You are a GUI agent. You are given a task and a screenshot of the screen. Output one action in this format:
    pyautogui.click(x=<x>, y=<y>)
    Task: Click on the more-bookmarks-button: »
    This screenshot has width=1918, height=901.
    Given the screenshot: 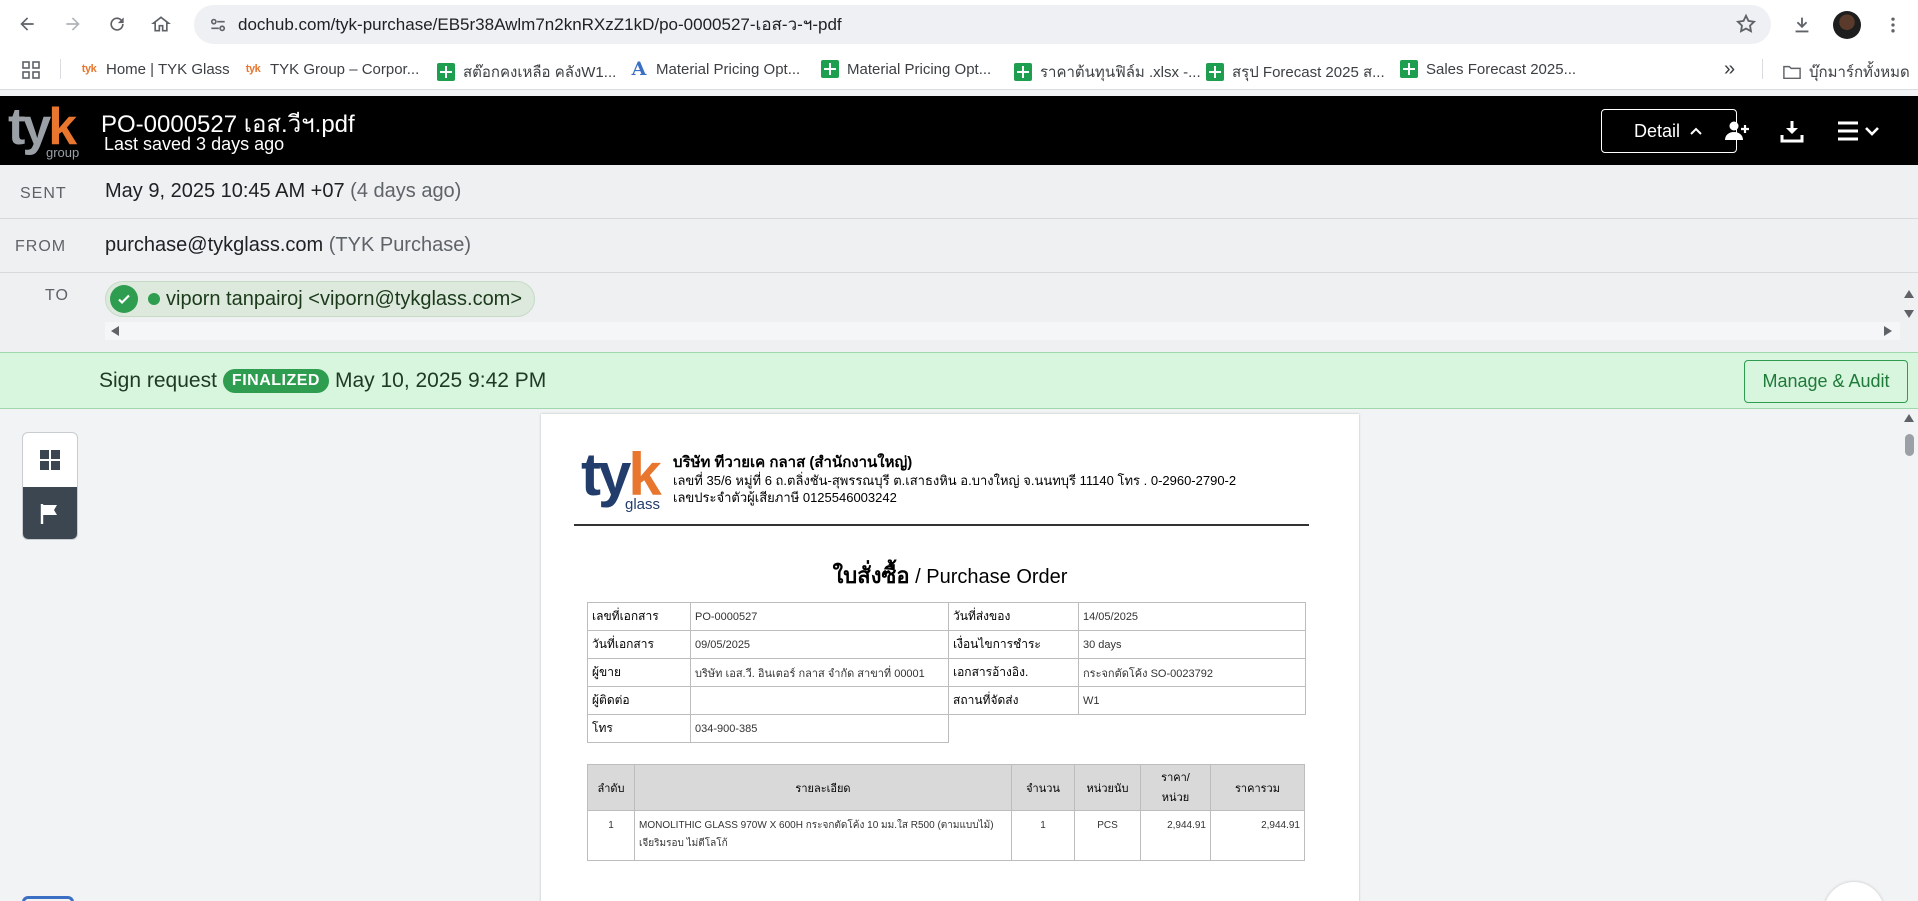 What is the action you would take?
    pyautogui.click(x=1729, y=69)
    